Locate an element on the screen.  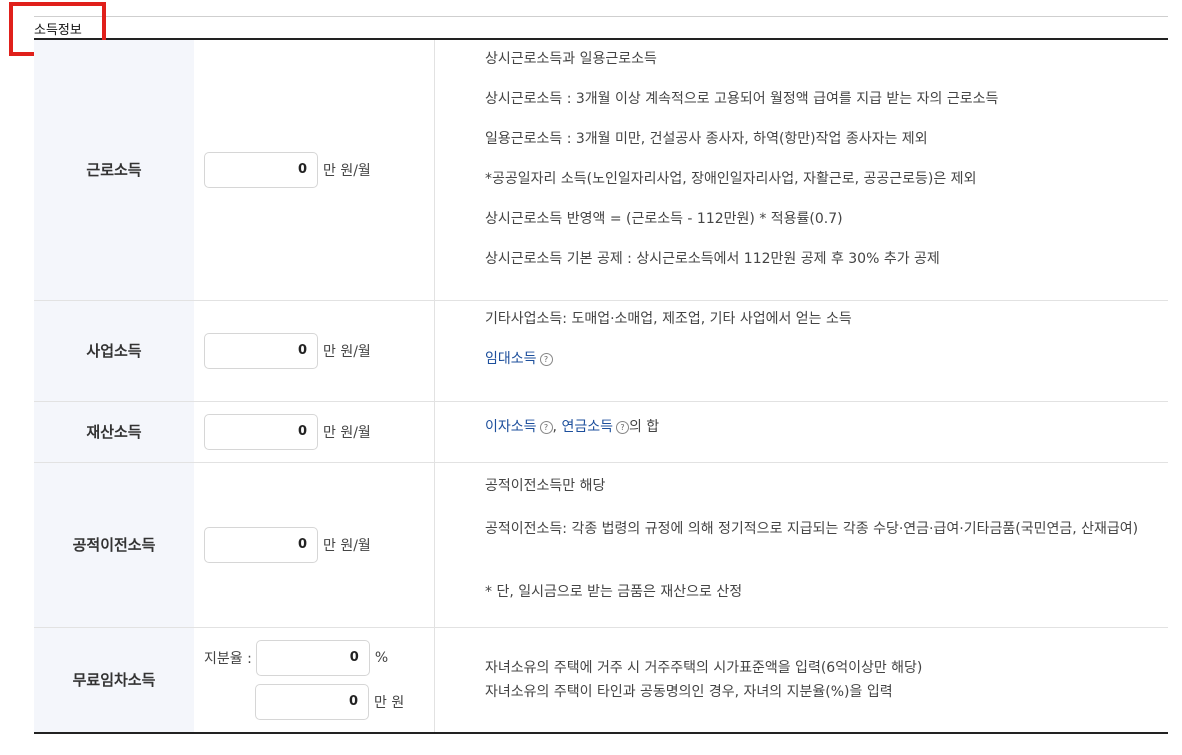
house-value-row: 0 만 원 is located at coordinates (319, 701).